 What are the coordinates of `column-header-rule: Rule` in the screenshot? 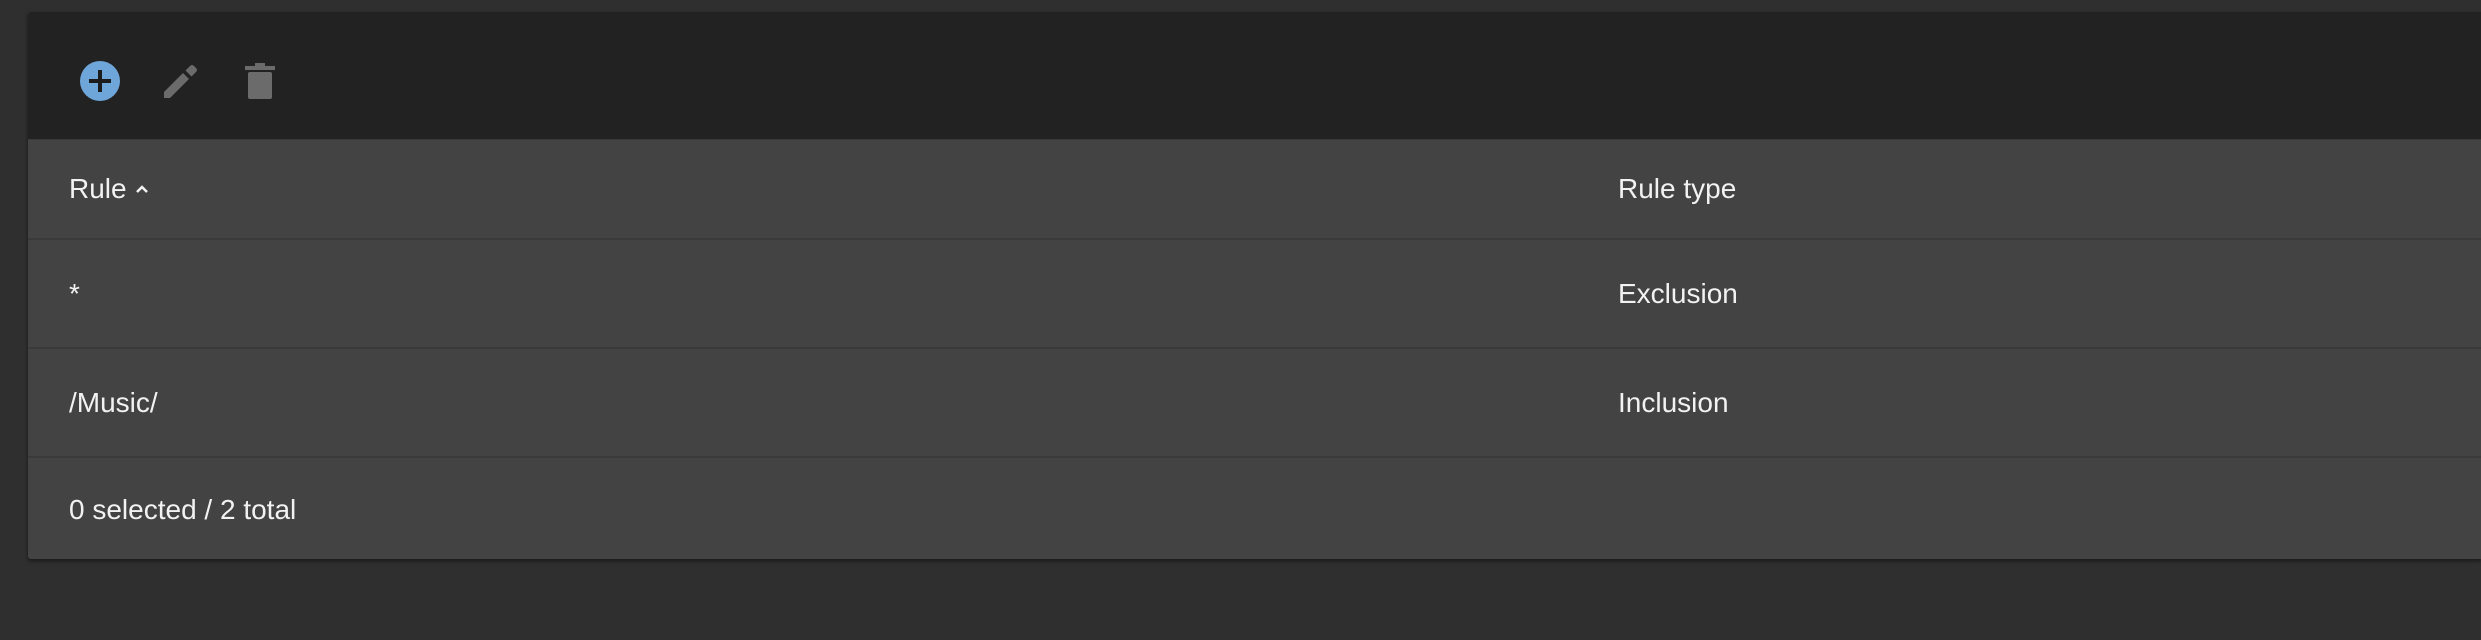 It's located at (110, 189).